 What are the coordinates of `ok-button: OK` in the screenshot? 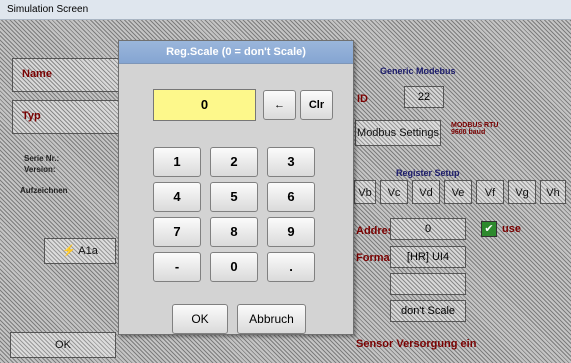 It's located at (200, 319).